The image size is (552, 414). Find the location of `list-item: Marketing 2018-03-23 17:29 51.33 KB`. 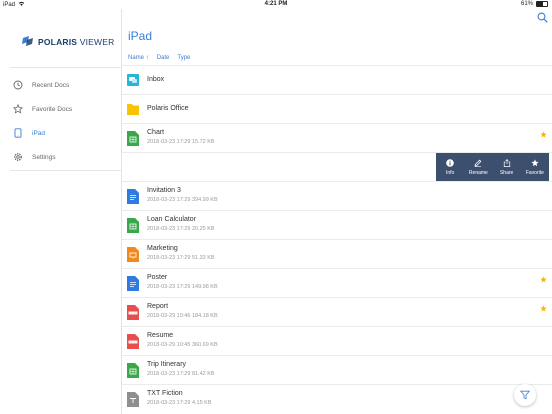

list-item: Marketing 2018-03-23 17:29 51.33 KB is located at coordinates (337, 253).